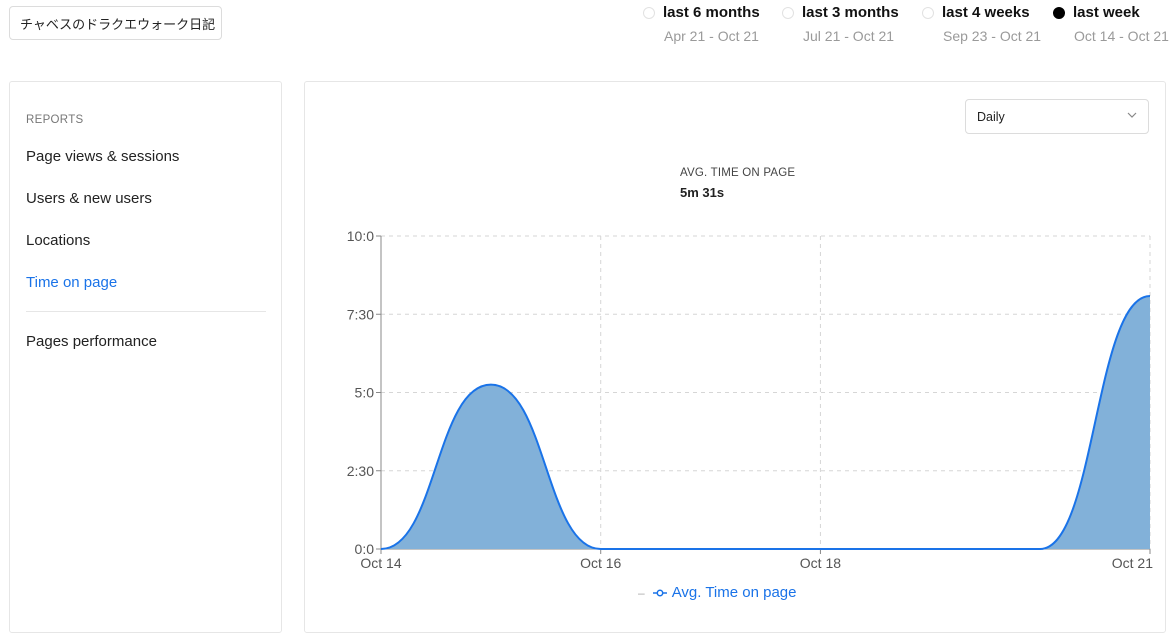  Describe the element at coordinates (756, 559) in the screenshot. I see `x-axis: Oct 14 Oct 16 Oct 18 Oct 21` at that location.